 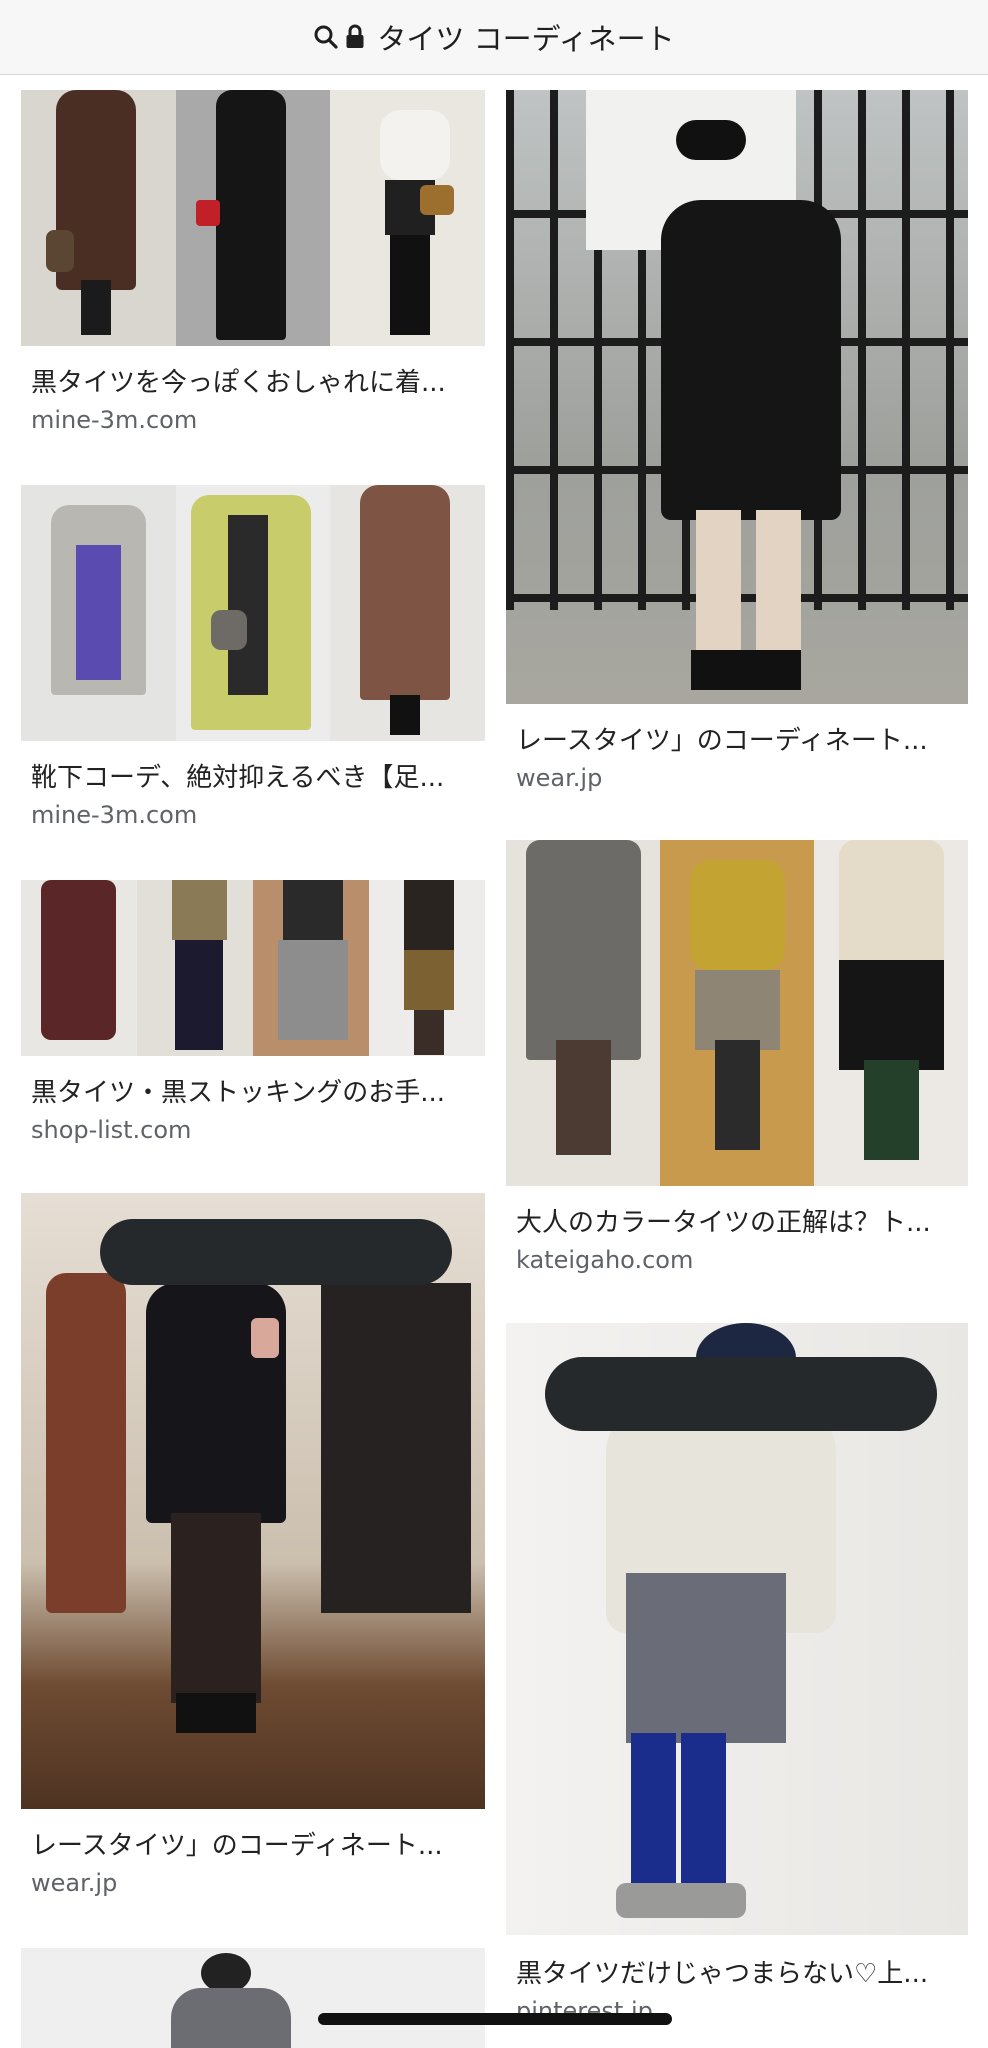 What do you see at coordinates (111, 1130) in the screenshot?
I see `result-source: shop-list.com` at bounding box center [111, 1130].